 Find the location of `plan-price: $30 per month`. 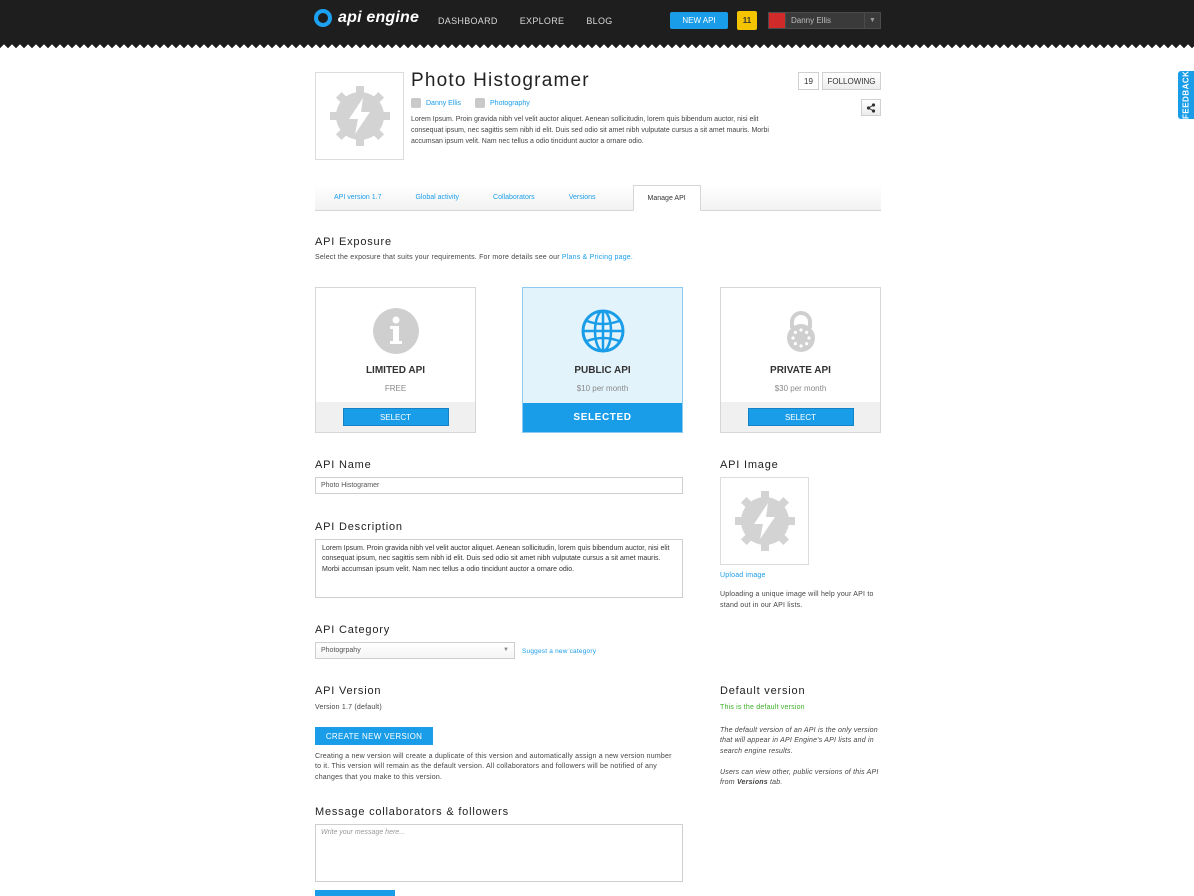

plan-price: $30 per month is located at coordinates (800, 388).